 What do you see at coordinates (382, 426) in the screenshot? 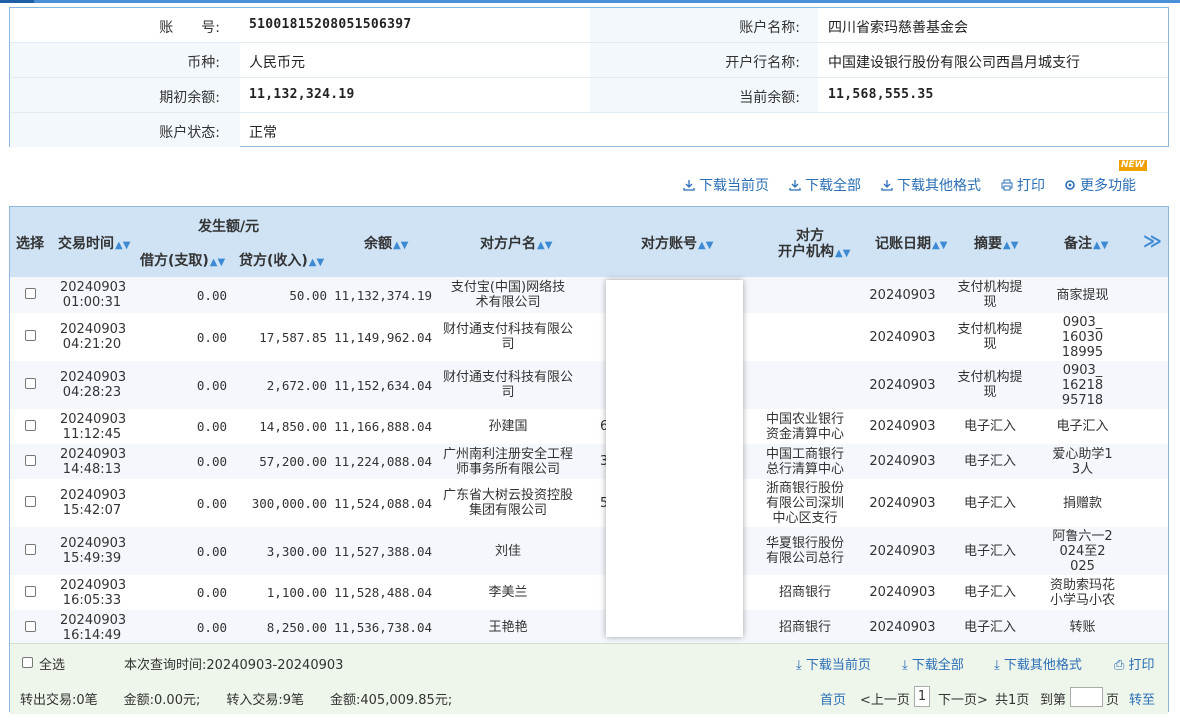
I see `cell-balance: 11,166,888.04` at bounding box center [382, 426].